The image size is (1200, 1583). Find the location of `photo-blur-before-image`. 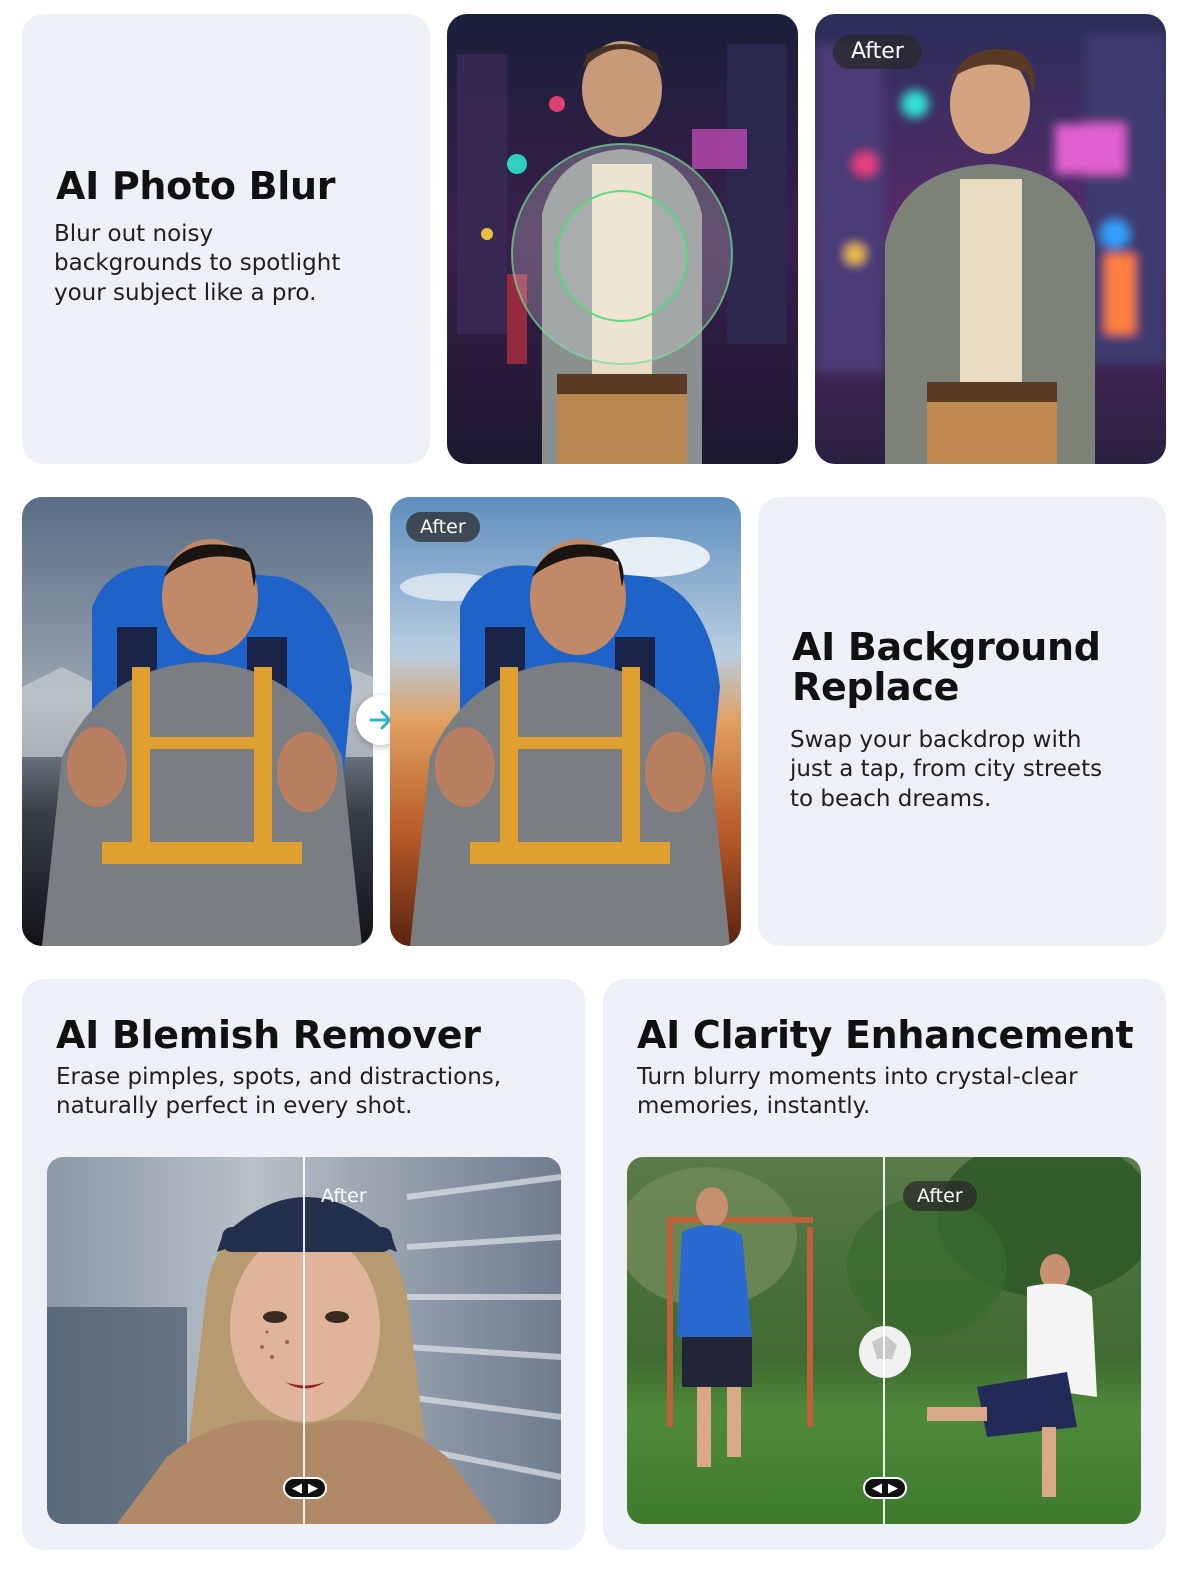

photo-blur-before-image is located at coordinates (622, 239).